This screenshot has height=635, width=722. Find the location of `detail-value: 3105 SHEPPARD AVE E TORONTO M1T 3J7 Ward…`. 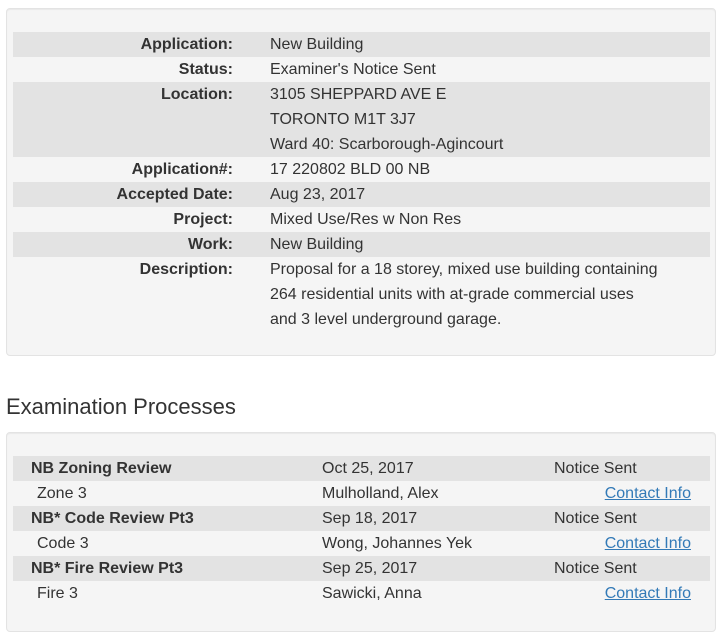

detail-value: 3105 SHEPPARD AVE E TORONTO M1T 3J7 Ward… is located at coordinates (485, 119).